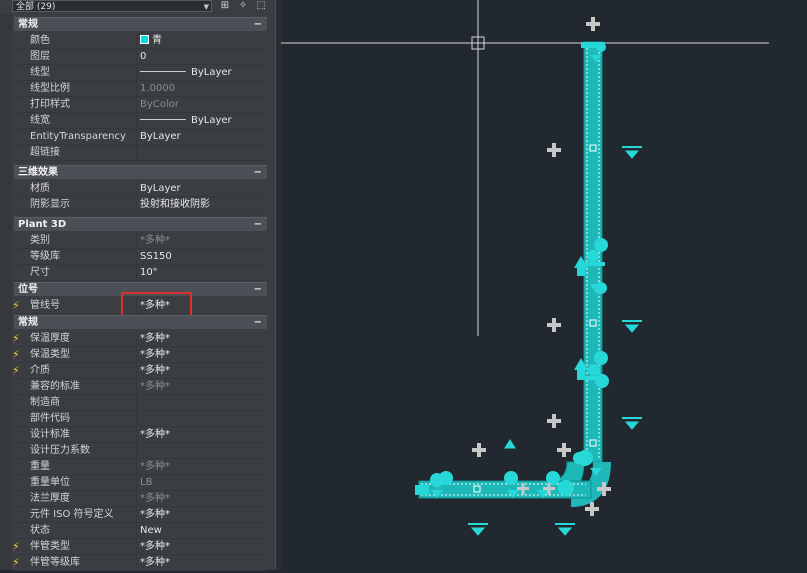  I want to click on pickadd-icon: ✧, so click(243, 6).